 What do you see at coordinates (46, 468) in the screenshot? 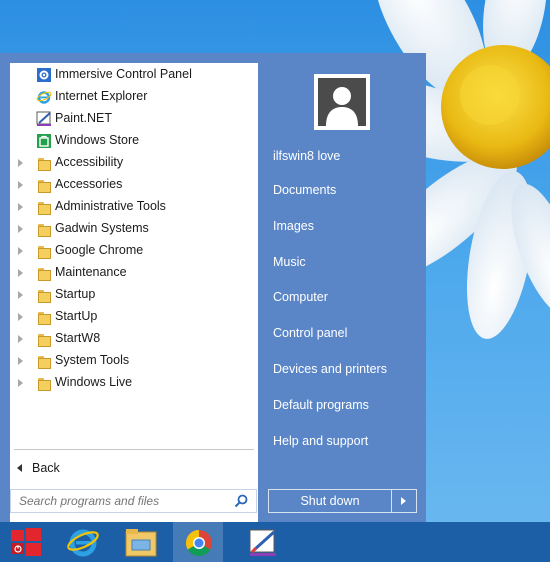
I see `back-label: Back` at bounding box center [46, 468].